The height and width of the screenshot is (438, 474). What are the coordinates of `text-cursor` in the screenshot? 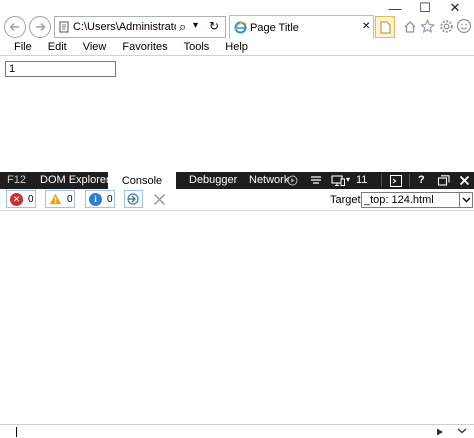 It's located at (16, 432).